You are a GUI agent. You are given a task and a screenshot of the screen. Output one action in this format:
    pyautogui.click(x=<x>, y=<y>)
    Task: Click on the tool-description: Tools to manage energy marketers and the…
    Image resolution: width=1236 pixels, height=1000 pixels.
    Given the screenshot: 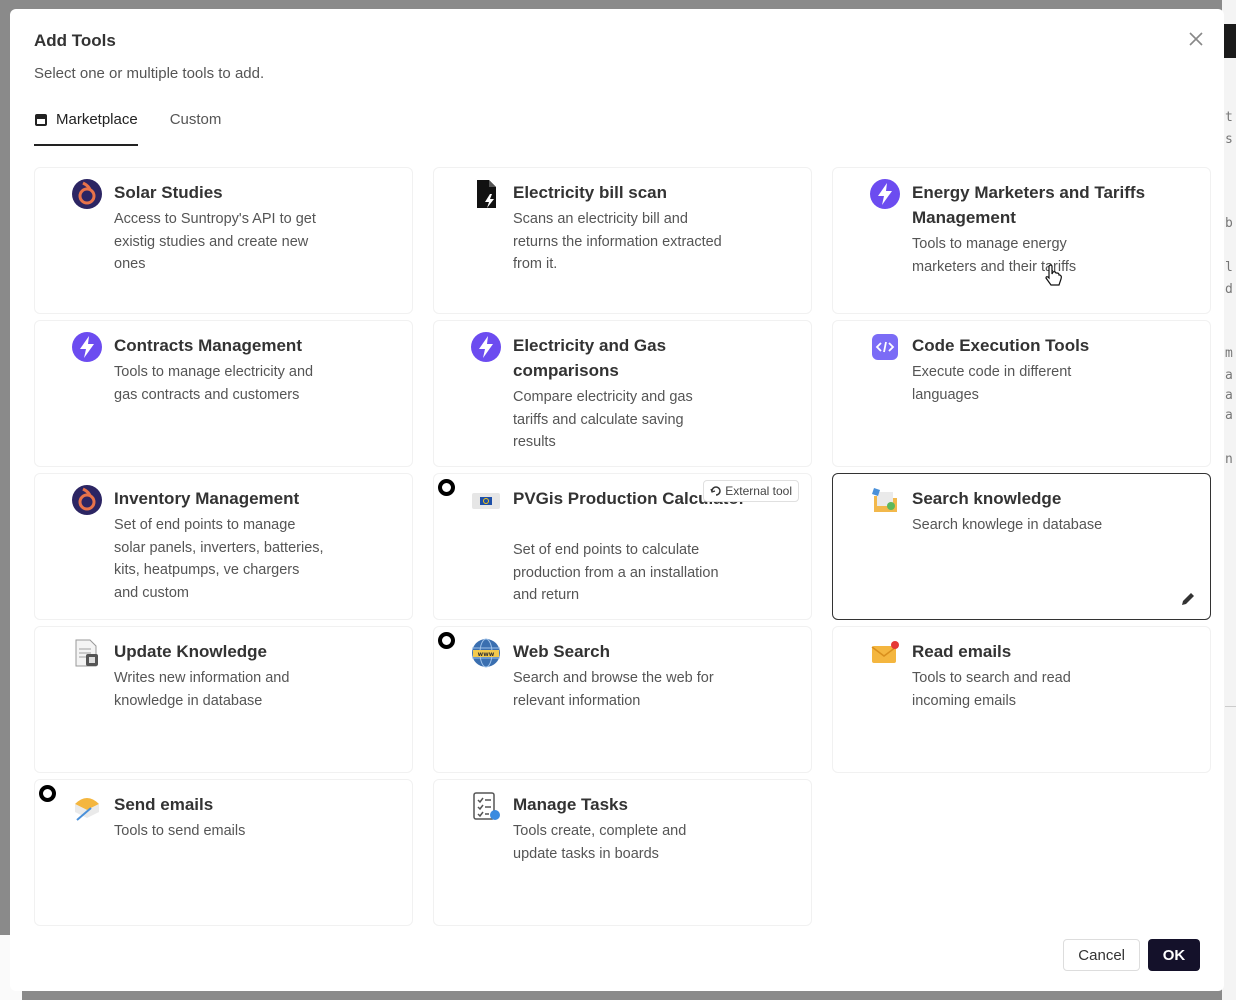 What is the action you would take?
    pyautogui.click(x=994, y=255)
    